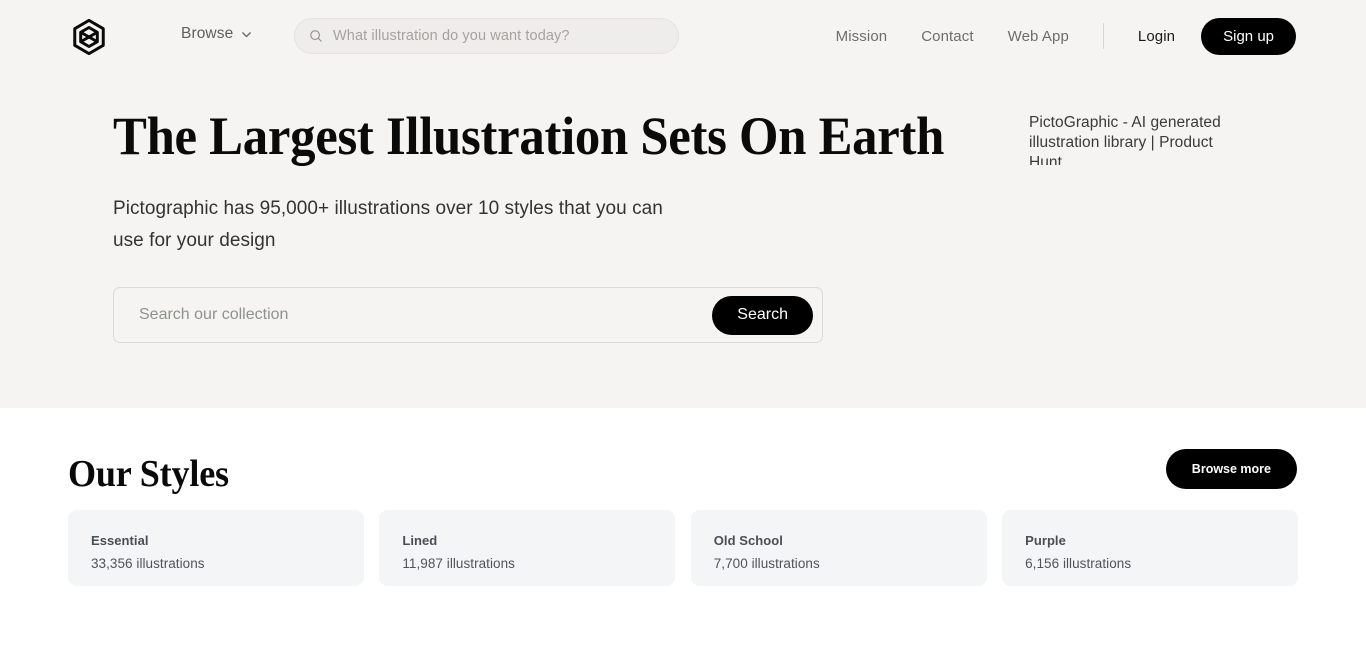 The height and width of the screenshot is (655, 1366). Describe the element at coordinates (316, 36) in the screenshot. I see `search-icon` at that location.